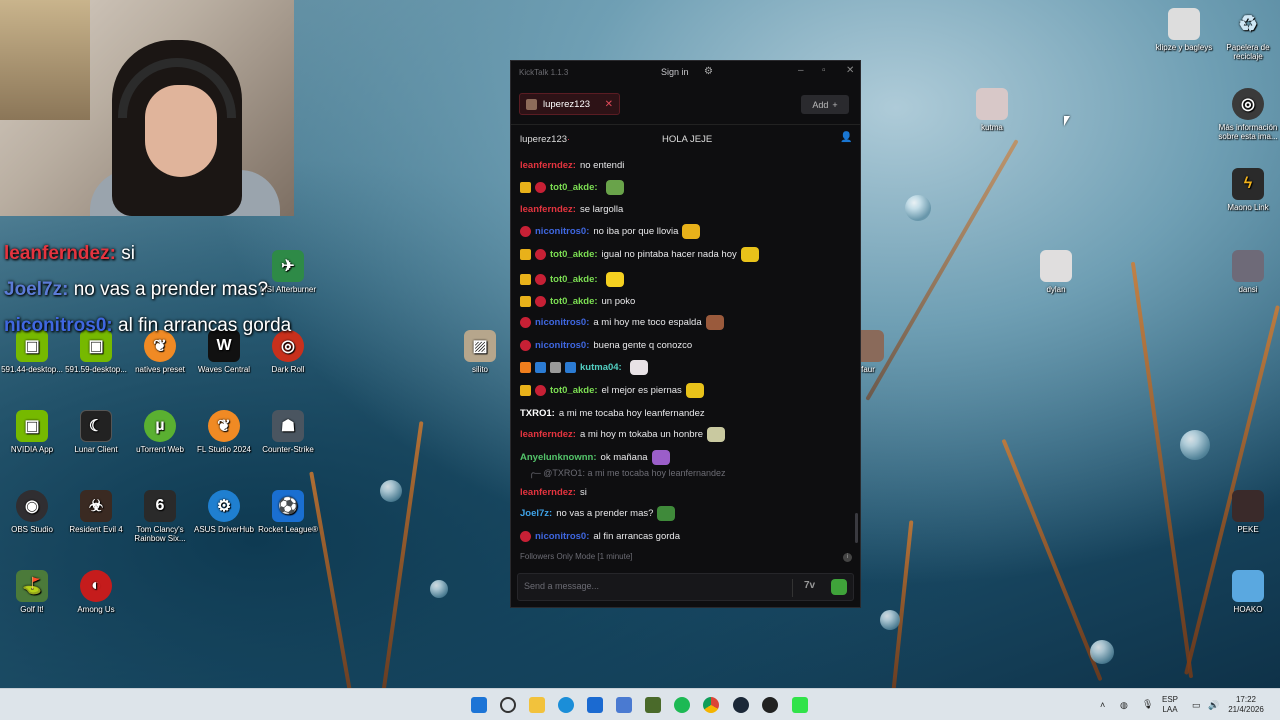 The image size is (1280, 720). What do you see at coordinates (741, 705) in the screenshot?
I see `steam-icon` at bounding box center [741, 705].